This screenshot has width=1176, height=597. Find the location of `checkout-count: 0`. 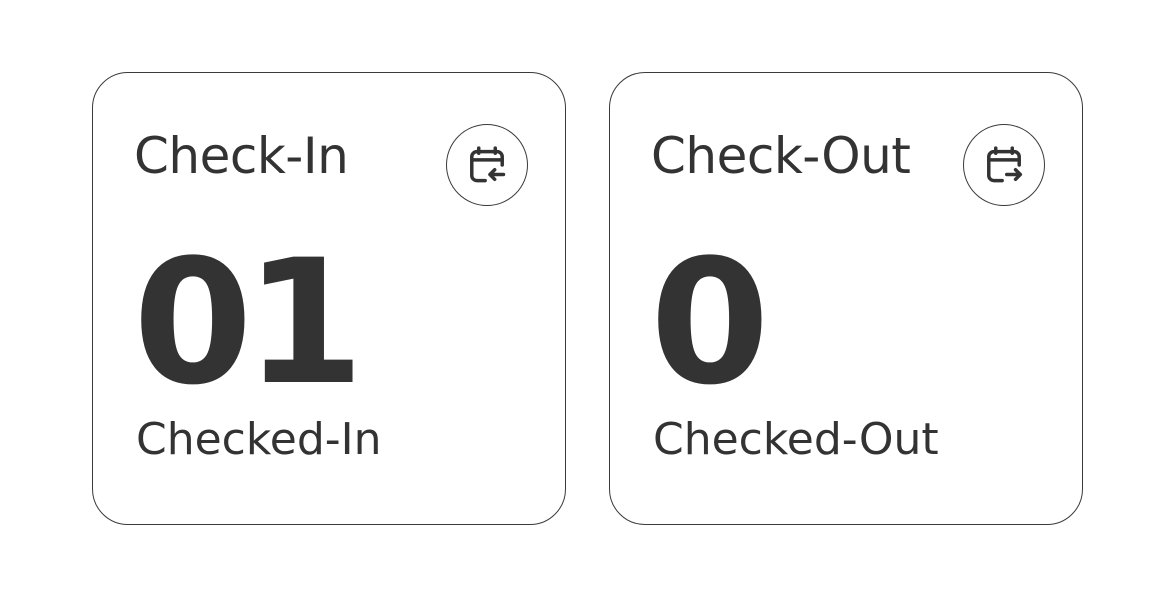

checkout-count: 0 is located at coordinates (710, 322).